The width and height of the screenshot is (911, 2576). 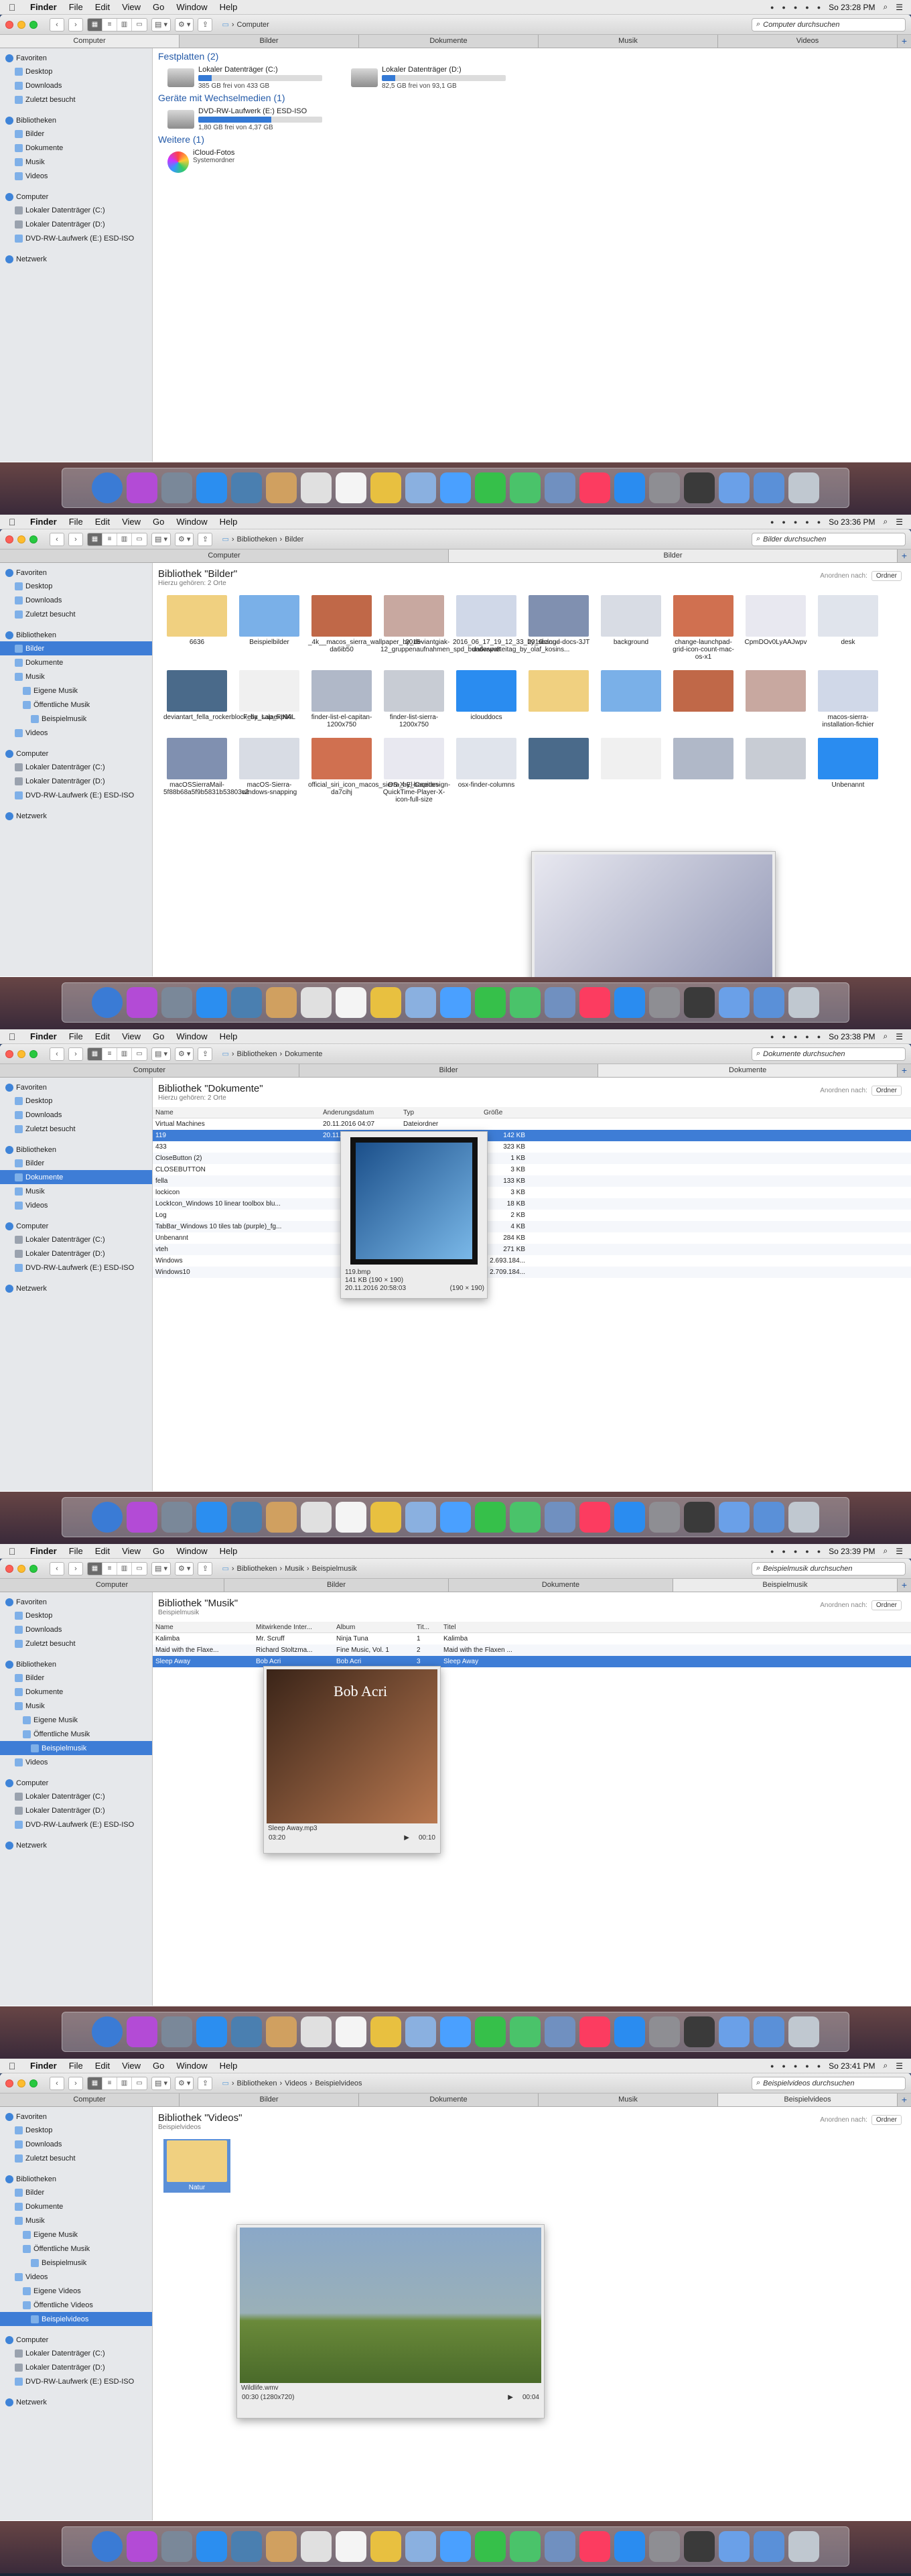 I want to click on breadcrumb-item: Dokumente, so click(x=303, y=1054).